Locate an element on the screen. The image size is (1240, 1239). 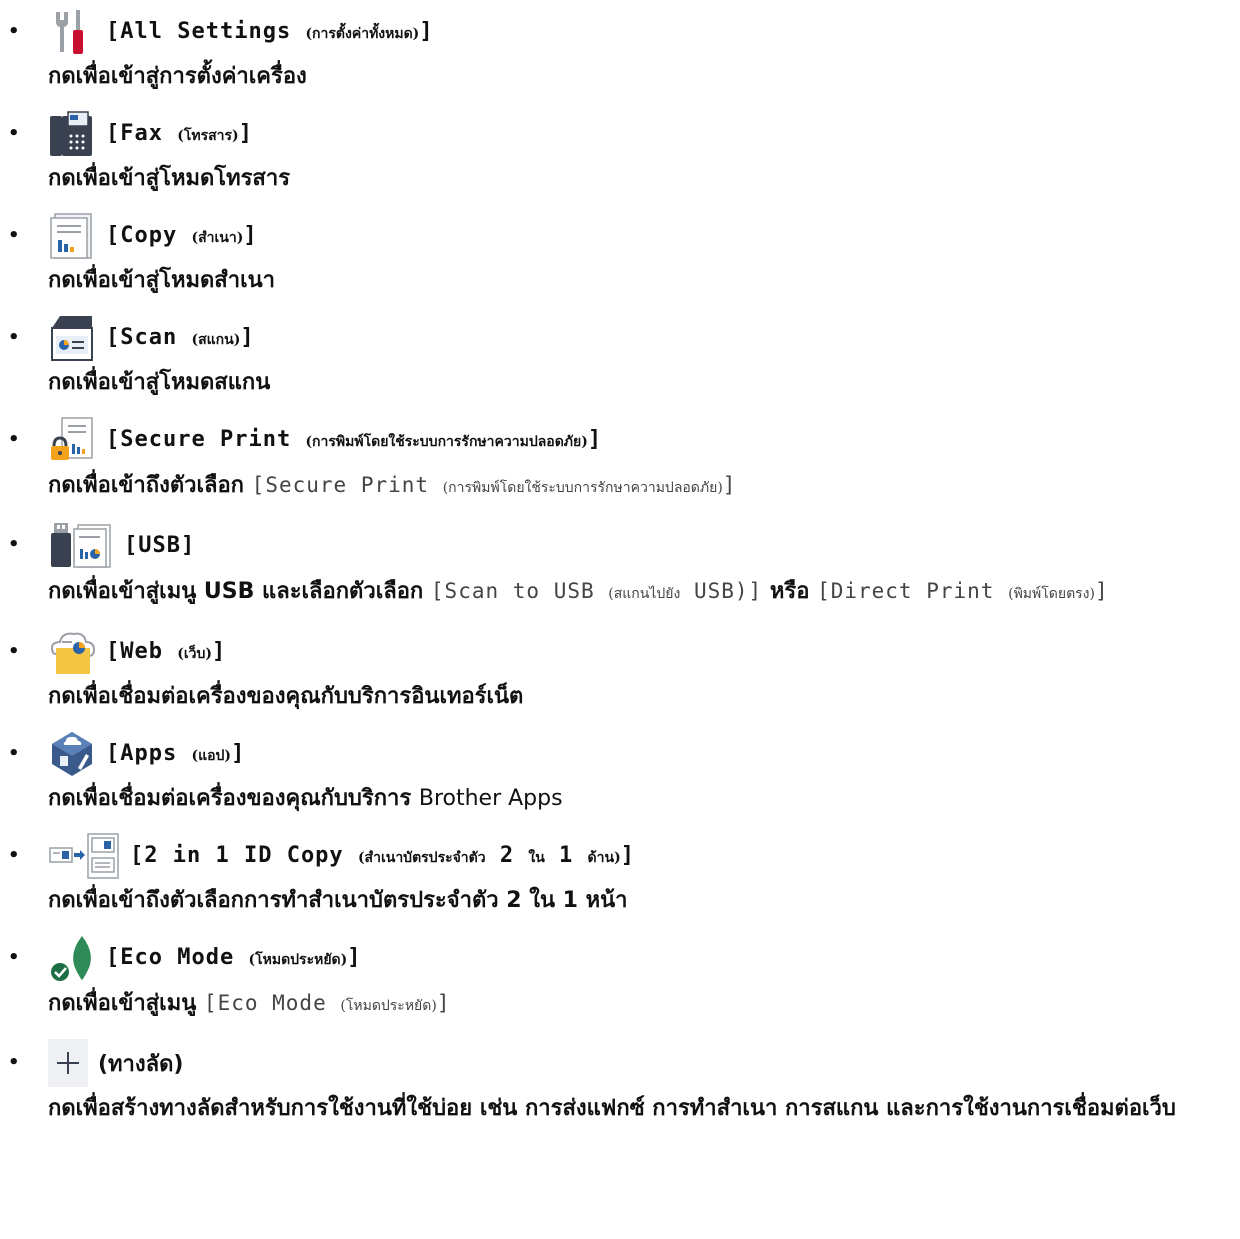
copy-label: [Copy (สำเนา)] is located at coordinates (182, 235).